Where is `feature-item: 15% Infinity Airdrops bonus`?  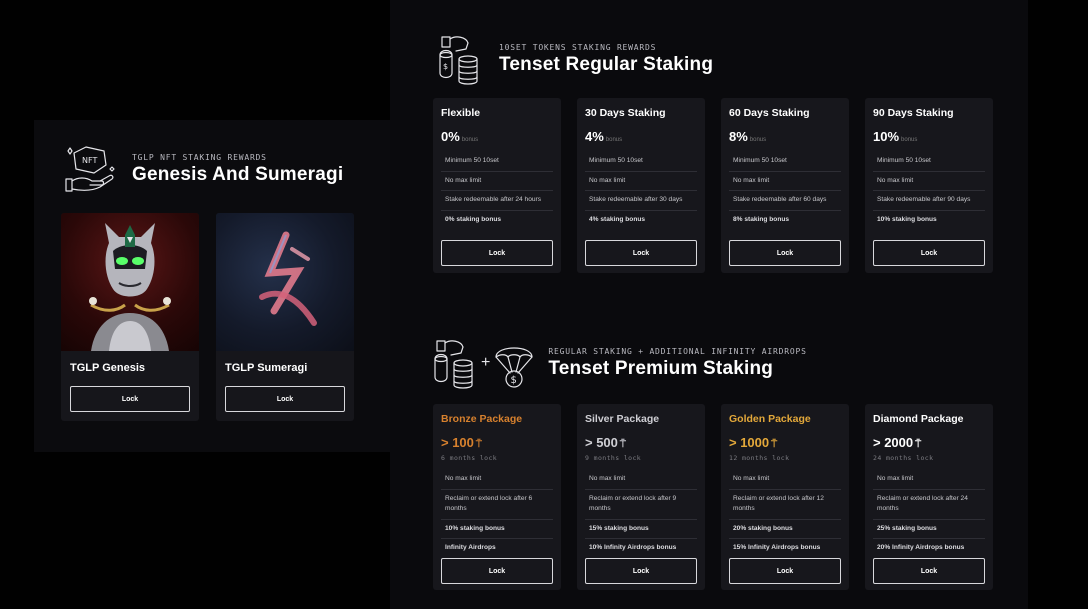 feature-item: 15% Infinity Airdrops bonus is located at coordinates (777, 548).